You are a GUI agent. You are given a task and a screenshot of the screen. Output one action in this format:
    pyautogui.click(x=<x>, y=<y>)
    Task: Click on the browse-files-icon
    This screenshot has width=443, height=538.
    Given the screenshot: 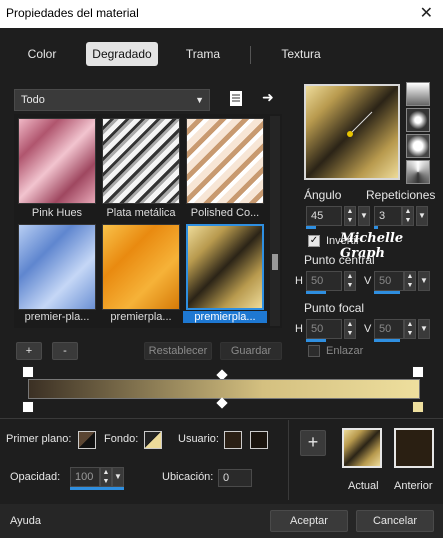 What is the action you would take?
    pyautogui.click(x=236, y=99)
    